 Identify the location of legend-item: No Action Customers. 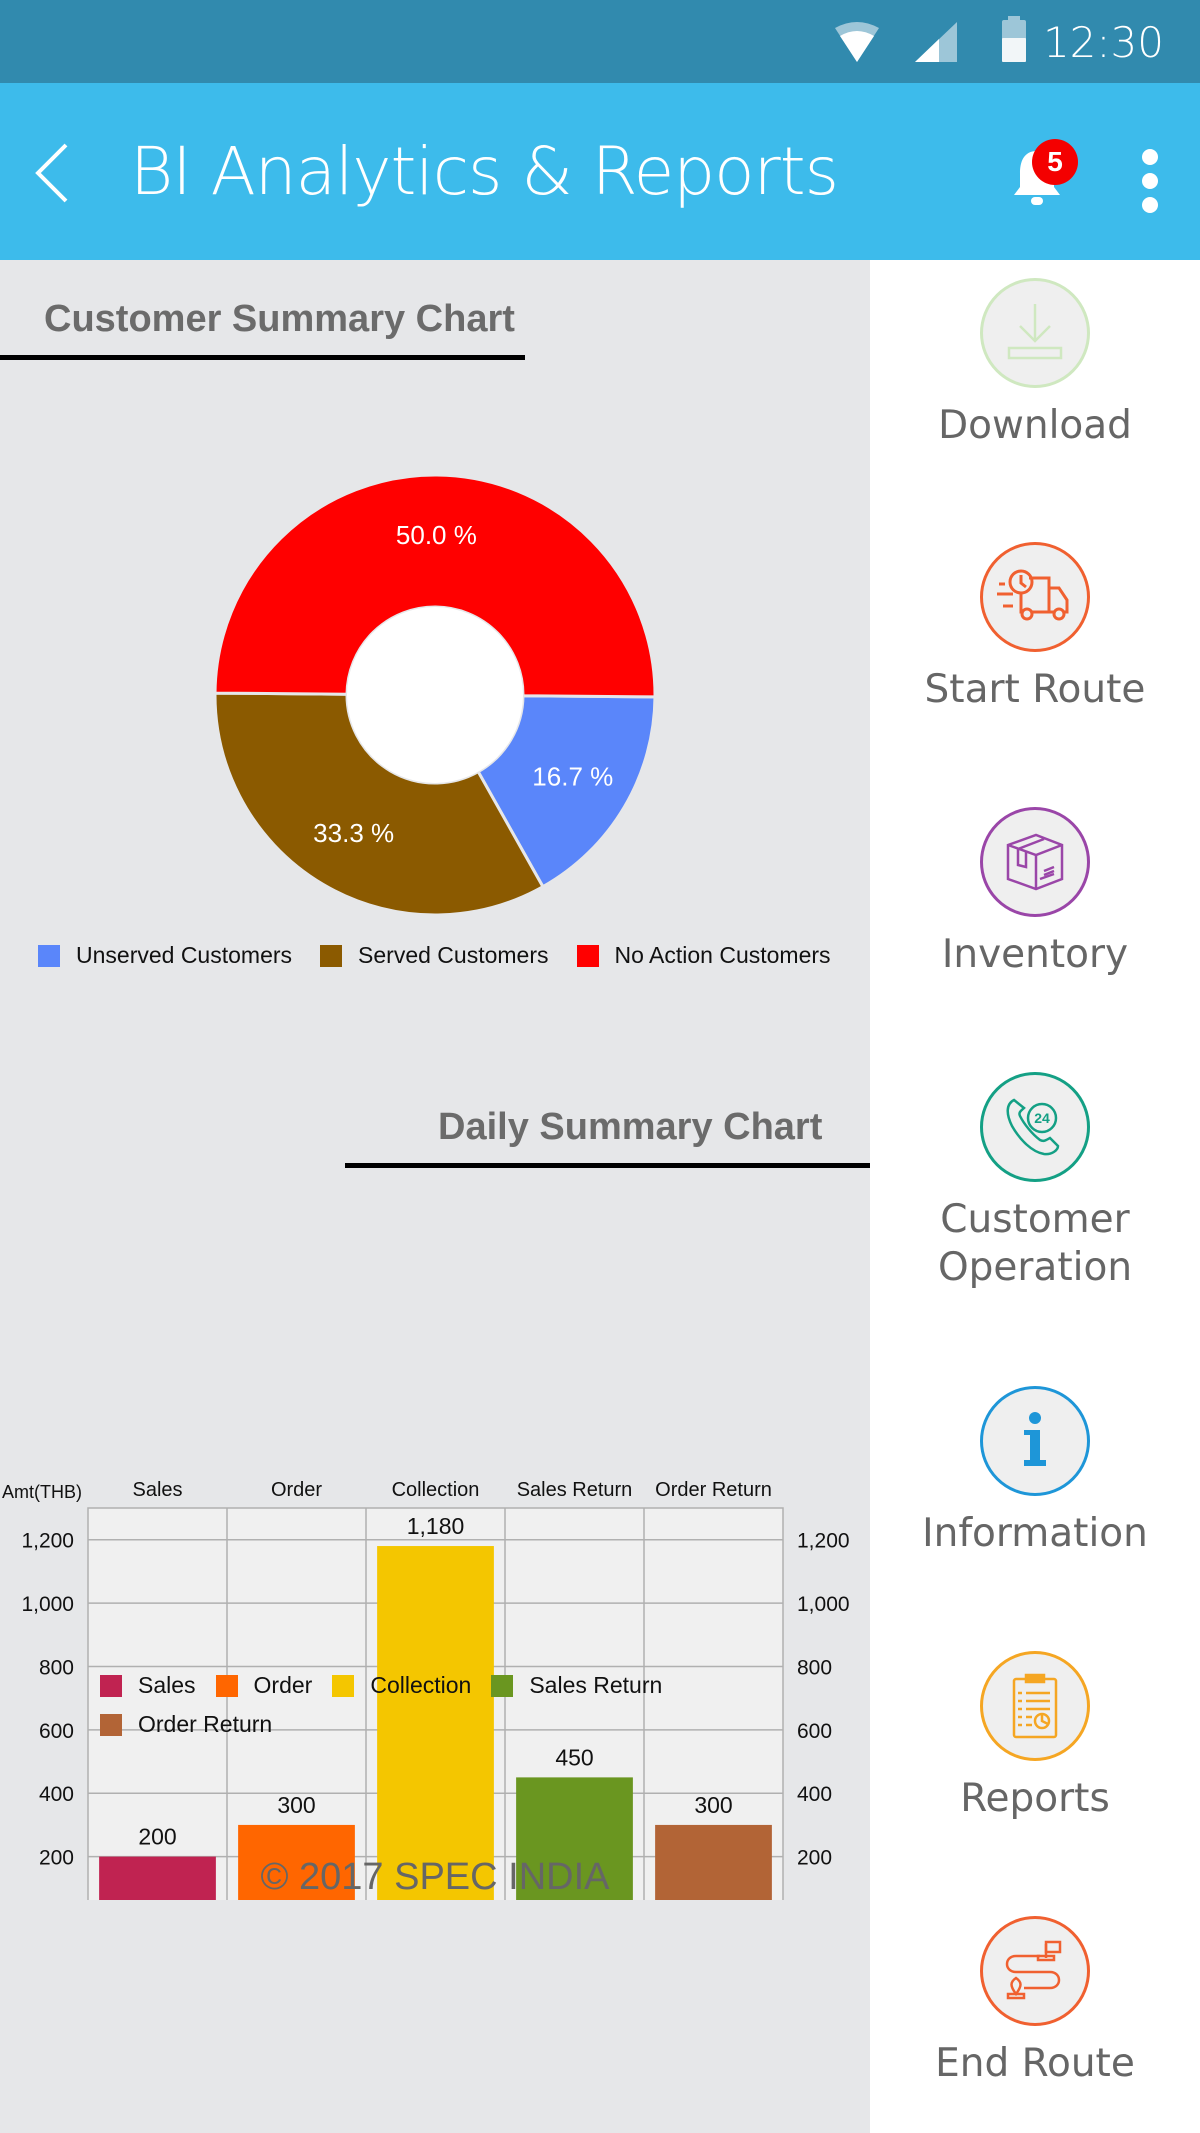
(703, 955).